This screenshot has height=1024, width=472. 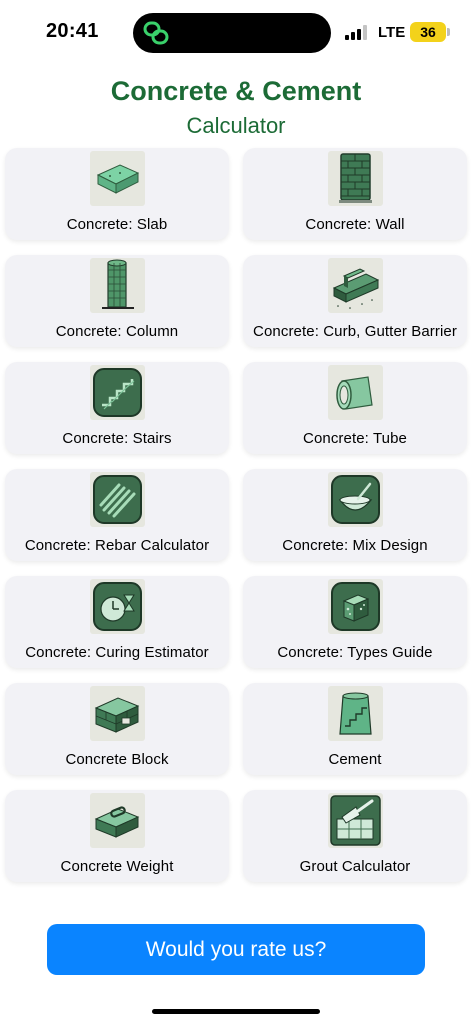 I want to click on network-label: LTE, so click(x=392, y=32).